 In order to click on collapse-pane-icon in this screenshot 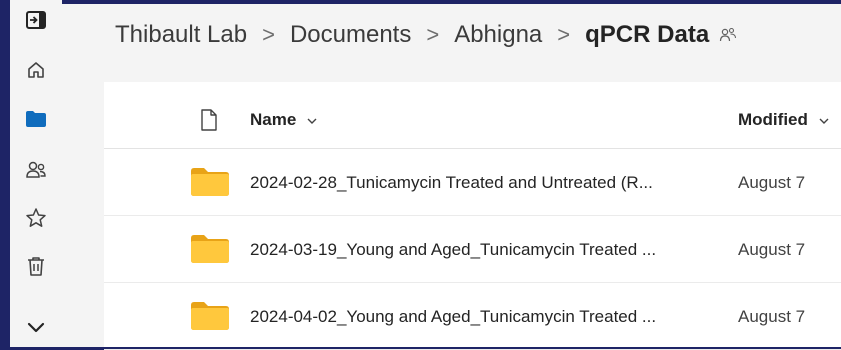, I will do `click(36, 20)`.